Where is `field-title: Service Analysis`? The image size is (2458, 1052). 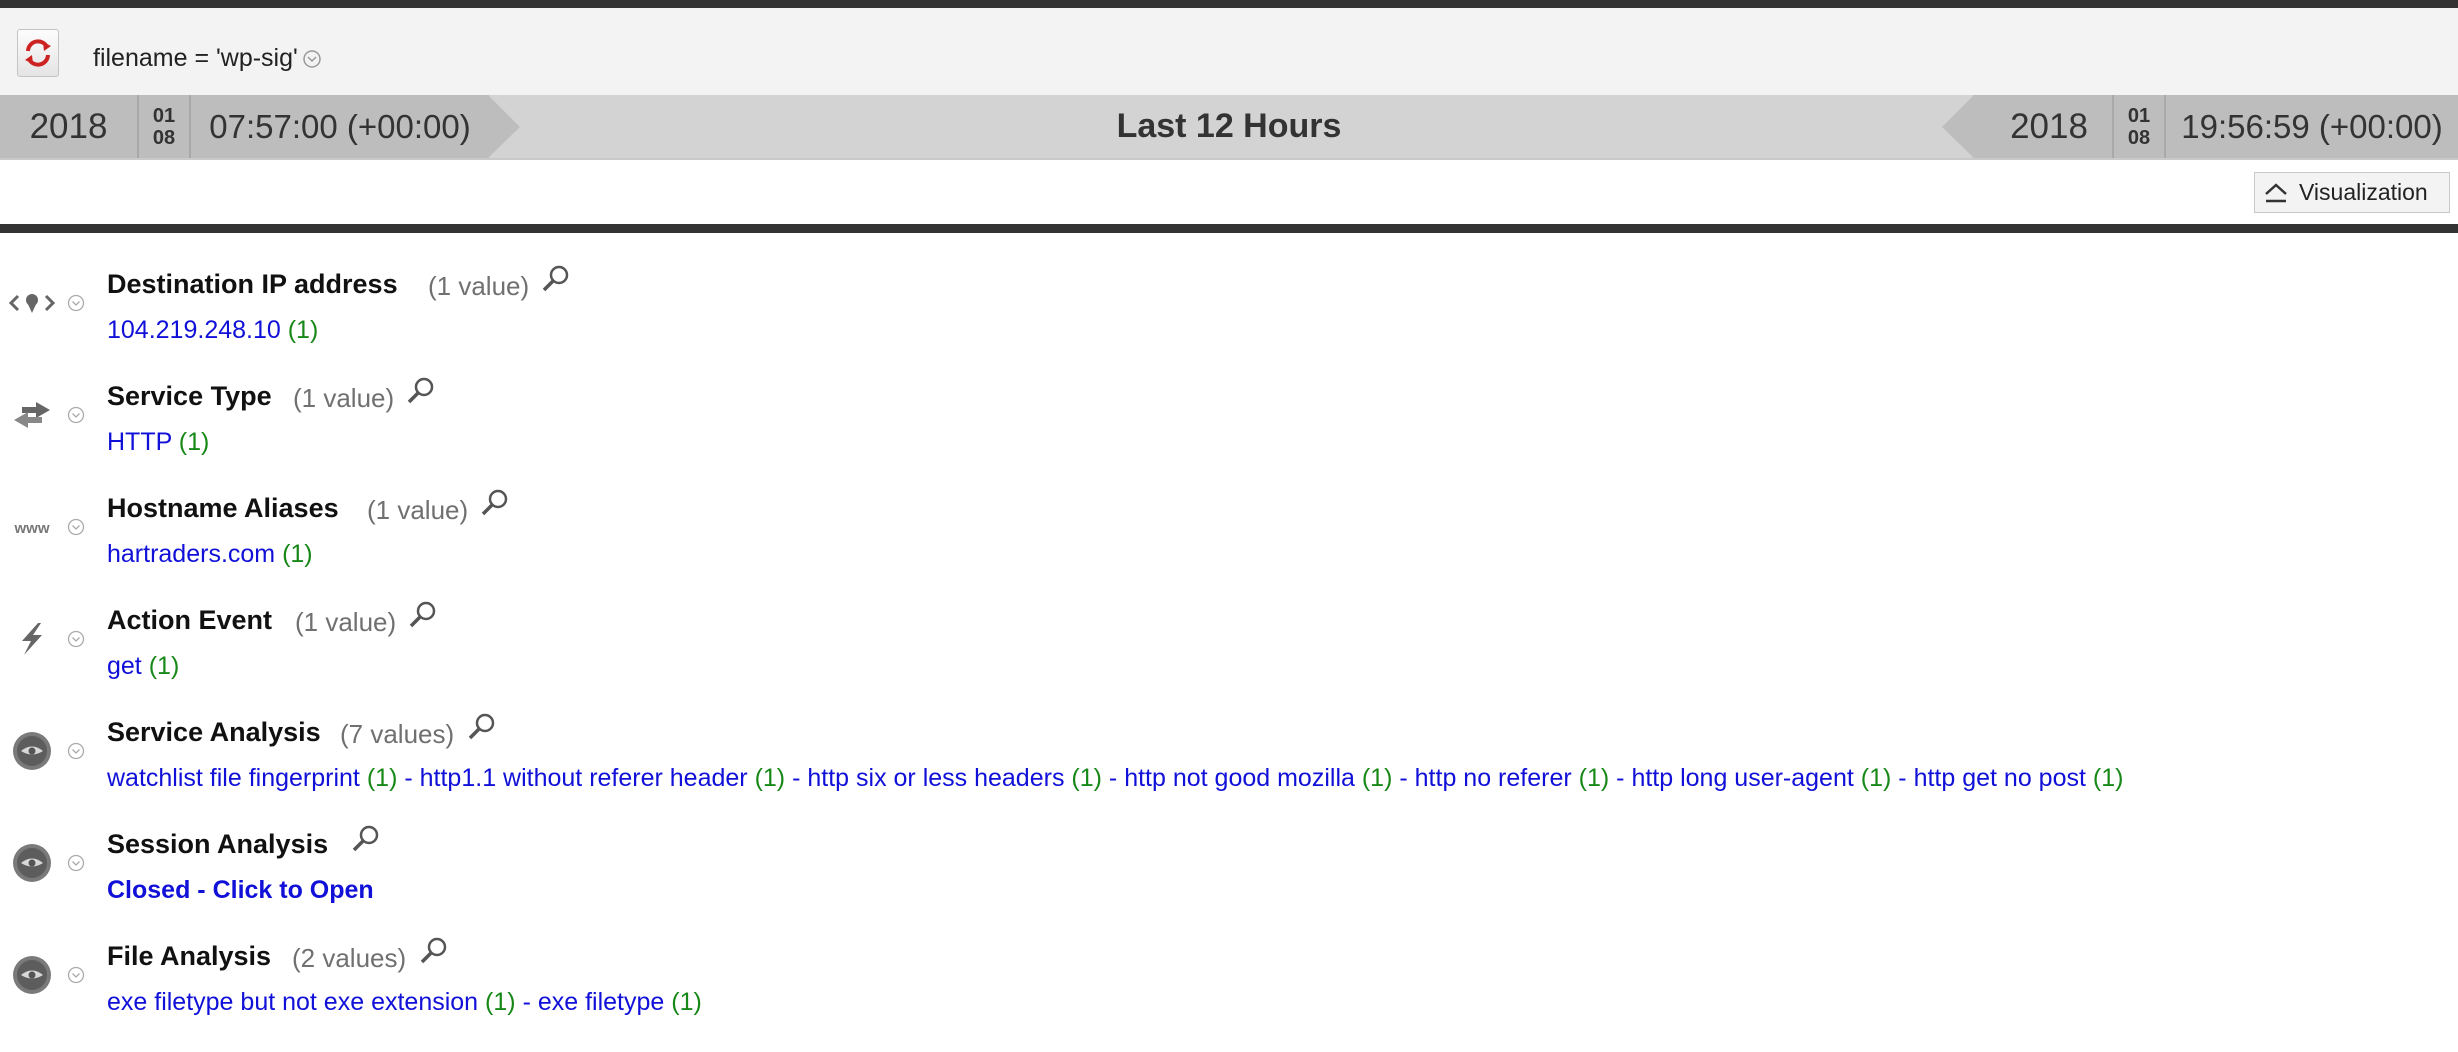
field-title: Service Analysis is located at coordinates (214, 732).